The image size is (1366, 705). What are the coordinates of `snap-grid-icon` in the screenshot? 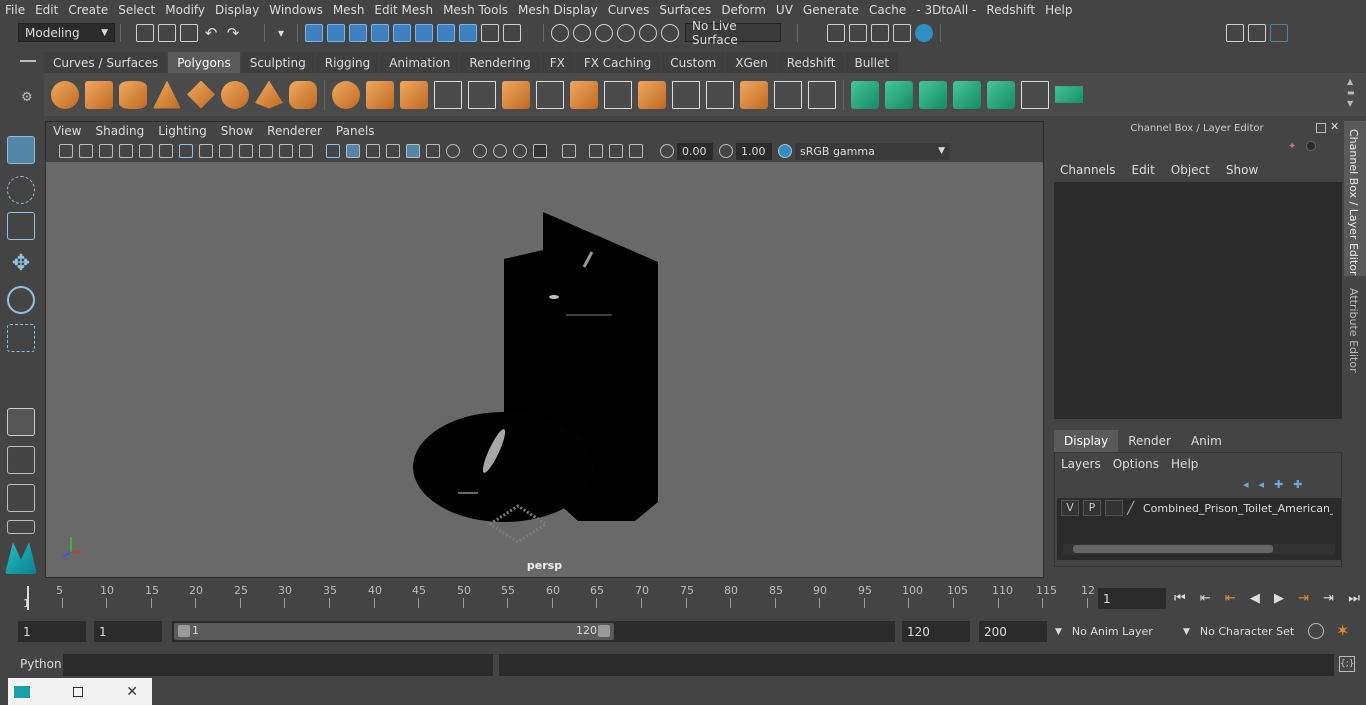 It's located at (380, 32).